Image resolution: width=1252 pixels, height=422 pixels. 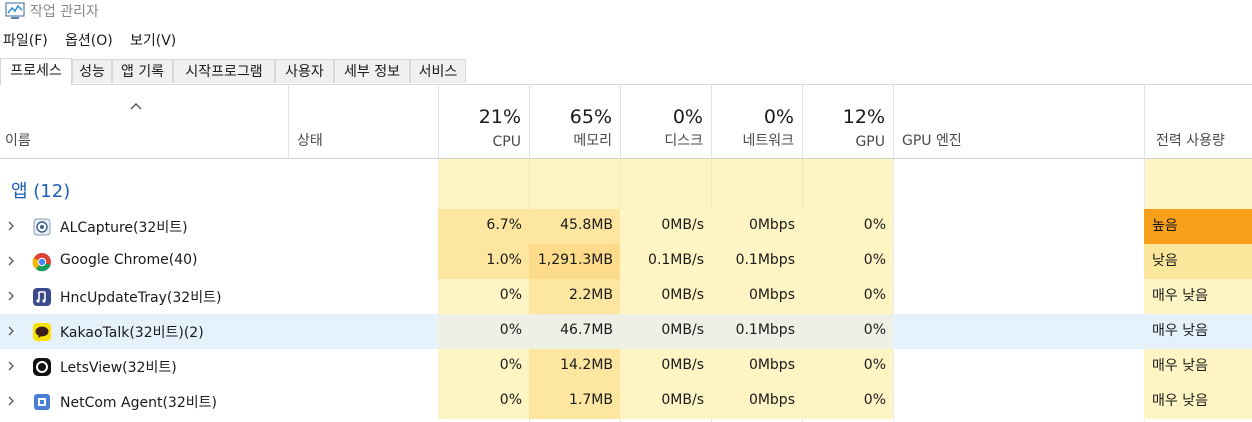 What do you see at coordinates (129, 260) in the screenshot?
I see `process-name: Google Chrome(40)` at bounding box center [129, 260].